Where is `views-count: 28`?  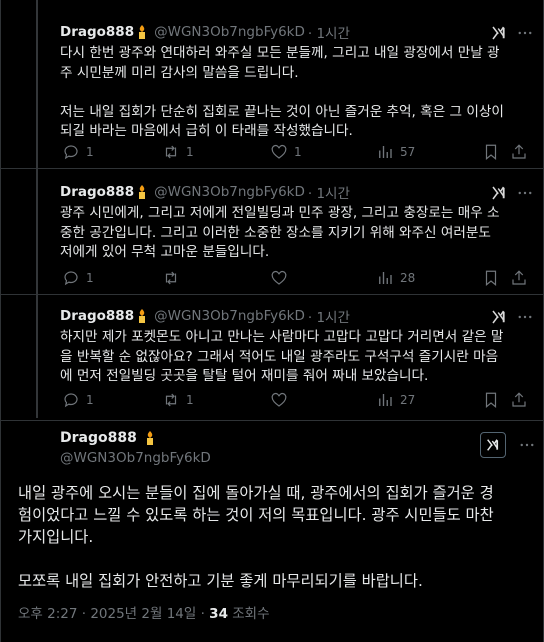
views-count: 28 is located at coordinates (408, 278).